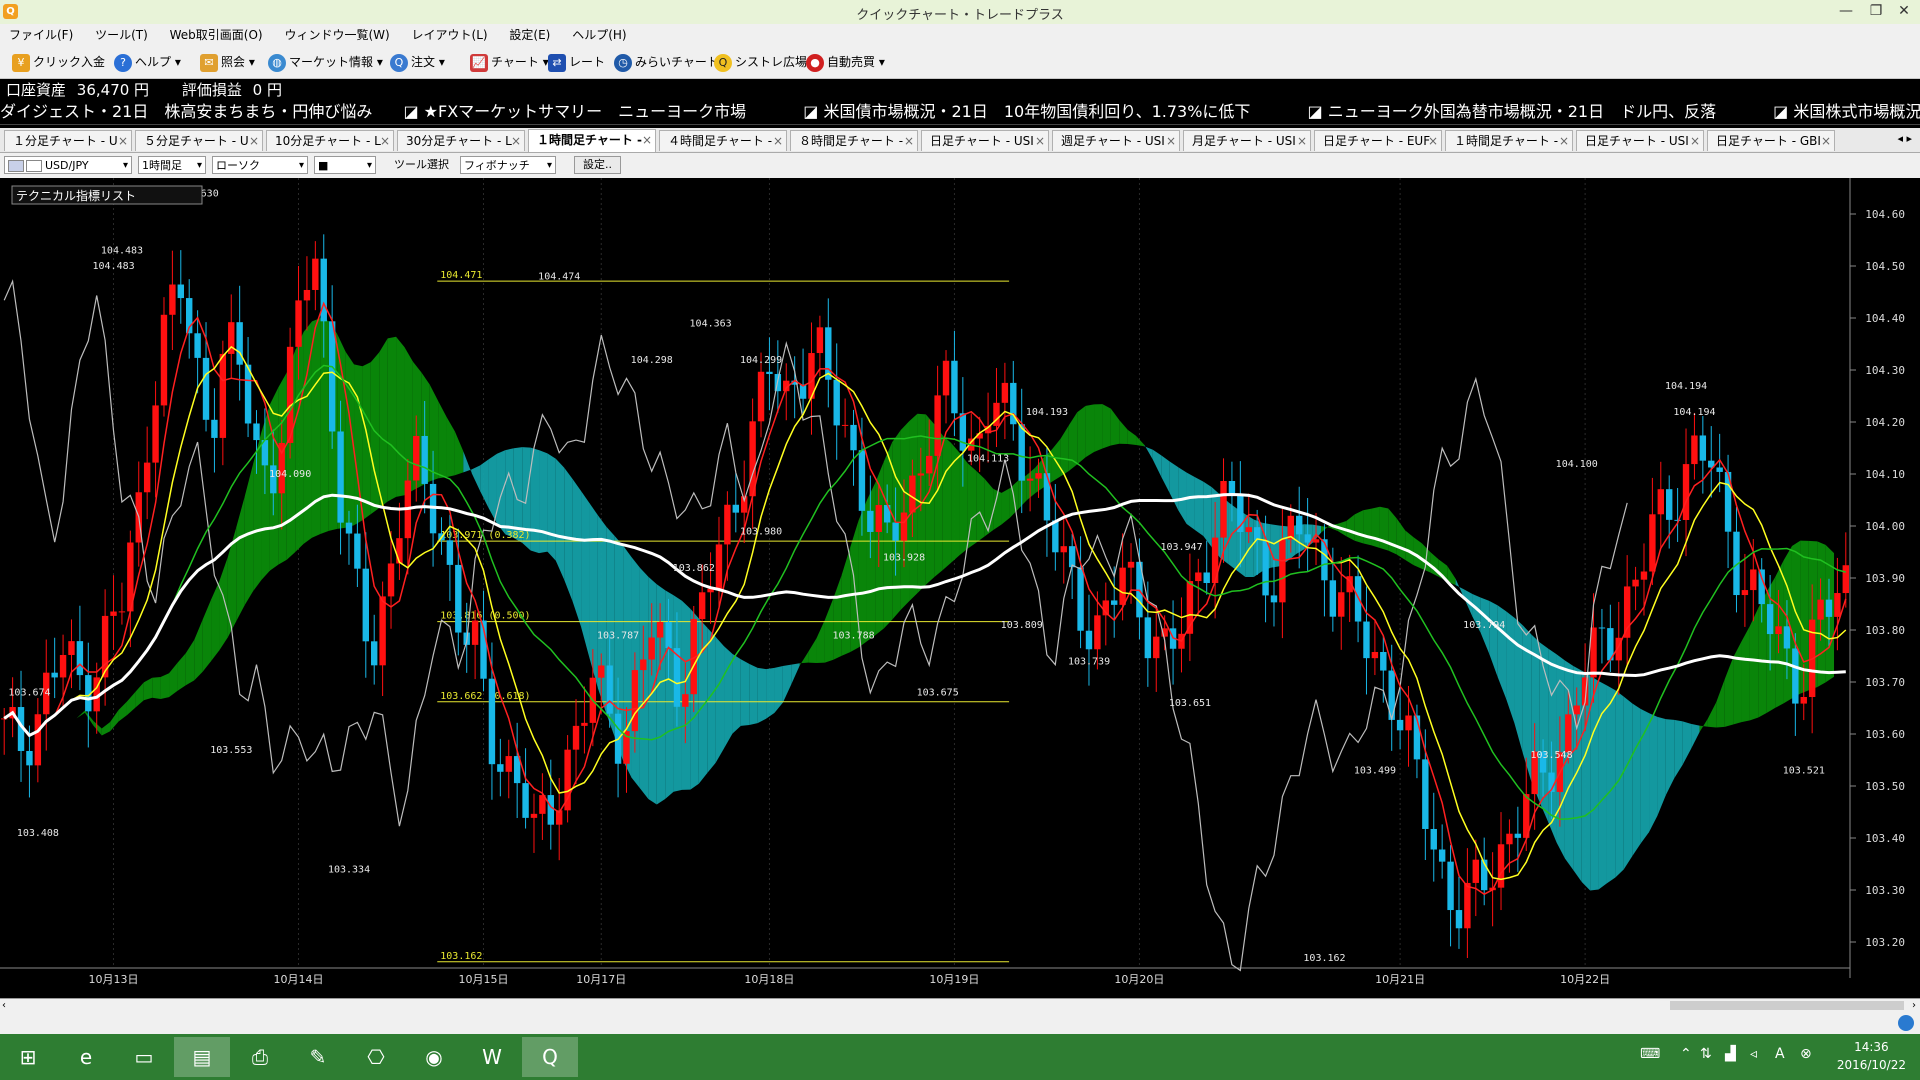 This screenshot has height=1080, width=1920. I want to click on chart-button: 📈 チャート ▾, so click(509, 62).